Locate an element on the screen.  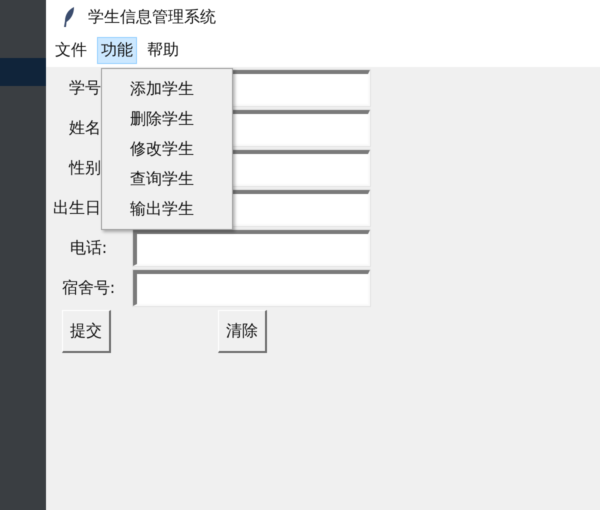
menu-item: 功能 is located at coordinates (117, 50).